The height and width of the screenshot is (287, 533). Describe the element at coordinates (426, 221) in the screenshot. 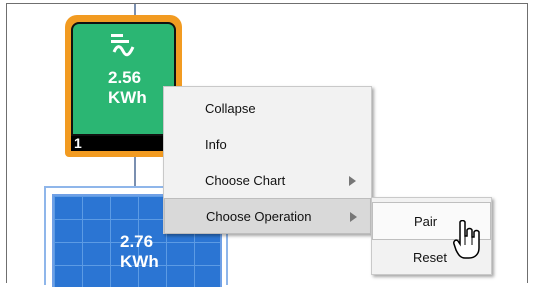

I see `submenu-item-label: Pair` at that location.